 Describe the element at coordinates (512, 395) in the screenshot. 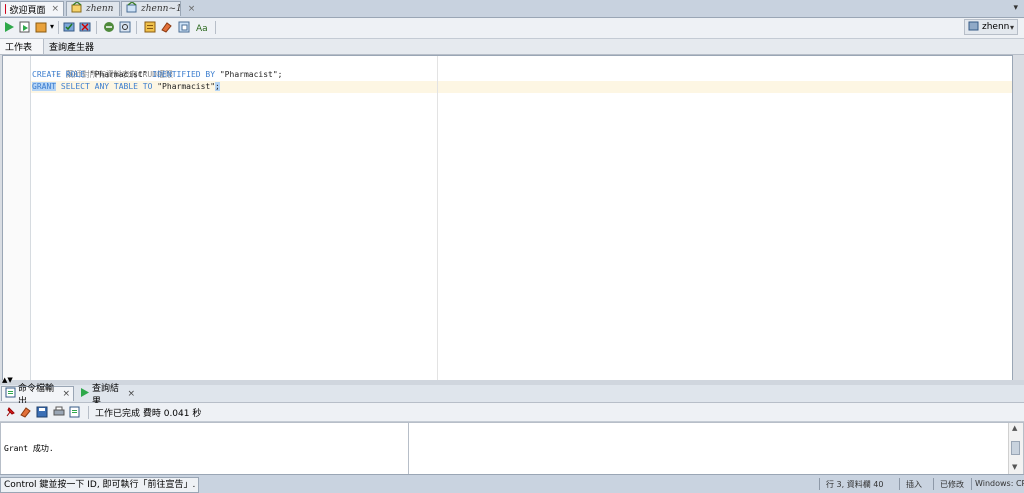

I see `output-panel-tabs: 命令檔輸出 × 查詢結果 ×` at that location.